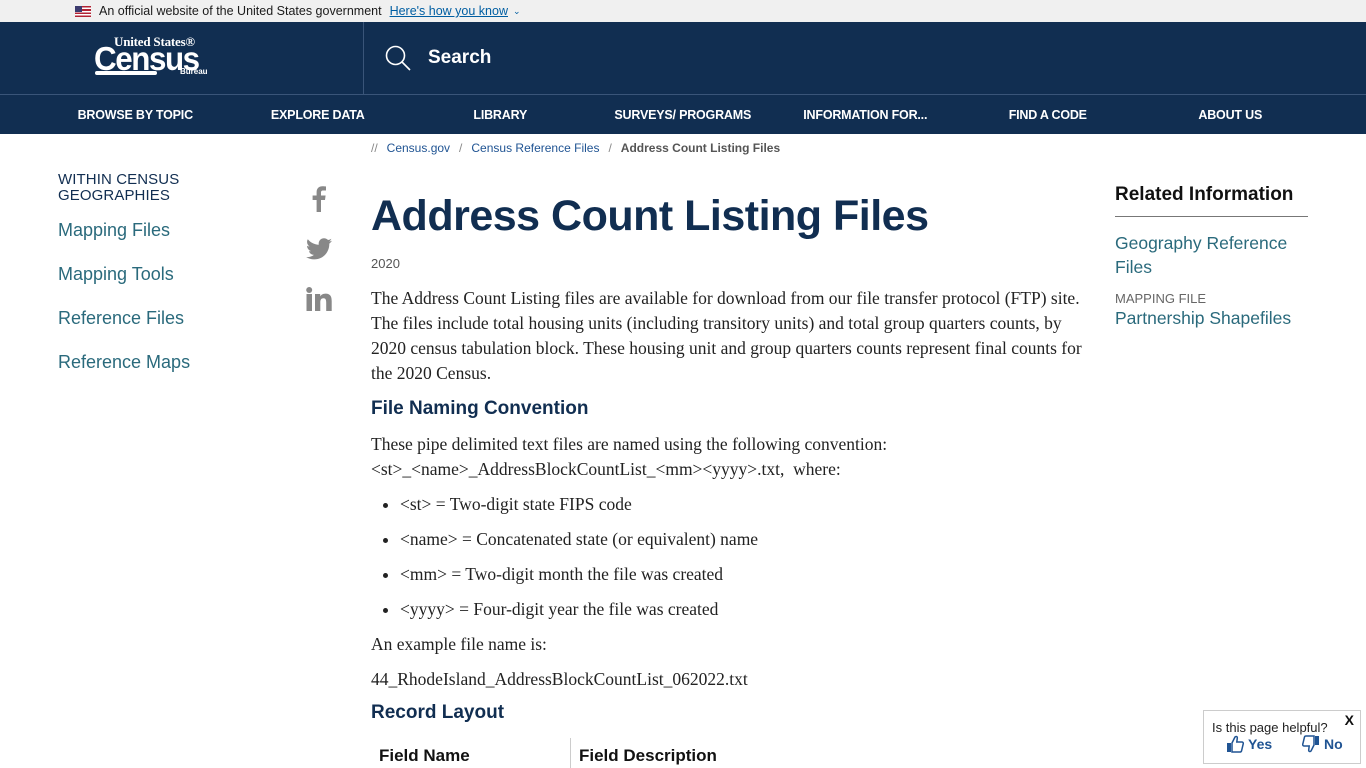  What do you see at coordinates (158, 230) in the screenshot?
I see `sidebar-item-mapping-files: Mapping Files` at bounding box center [158, 230].